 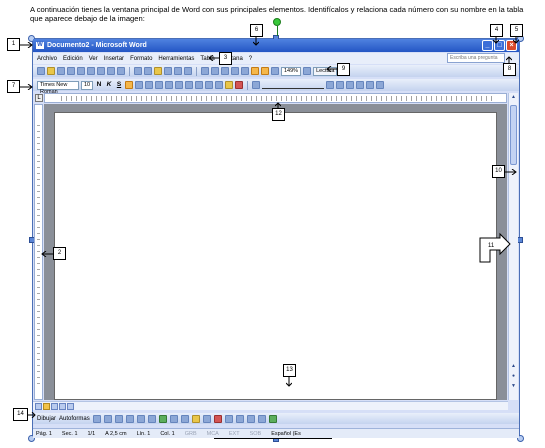 I want to click on oval-tool-icon, so click(x=129, y=418).